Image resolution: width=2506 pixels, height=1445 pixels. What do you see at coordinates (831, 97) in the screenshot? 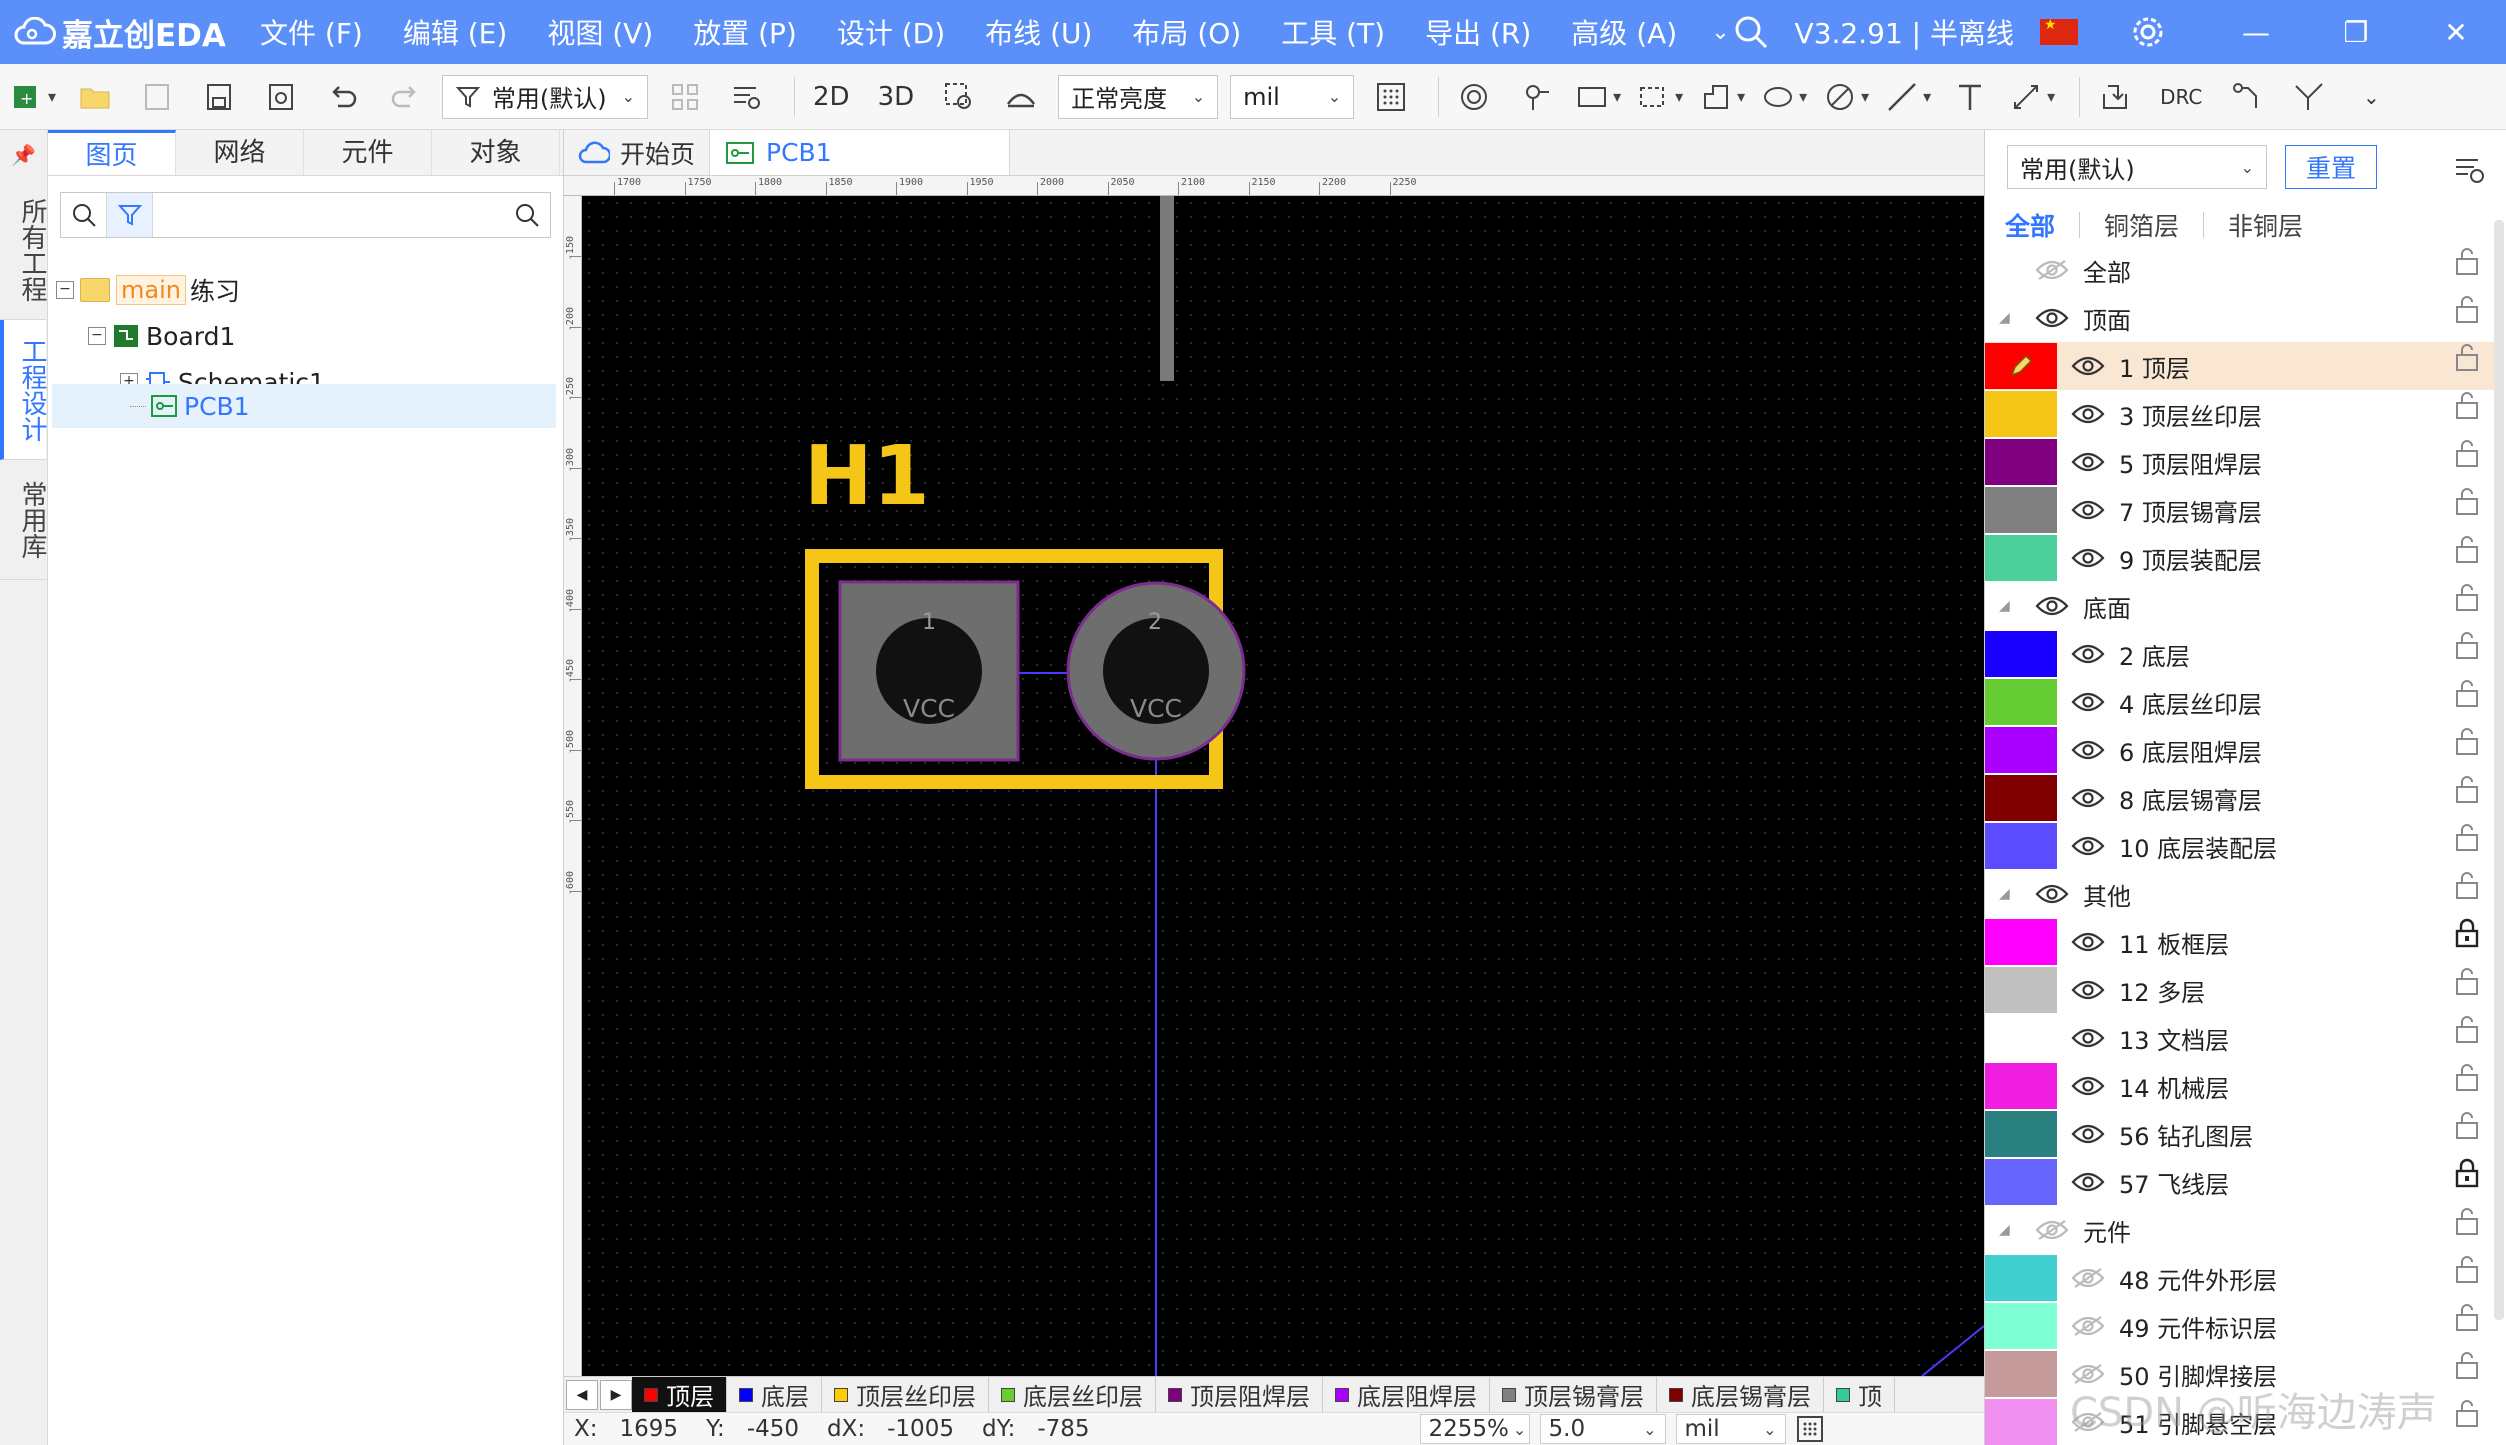
I see `view-2d-button: 2D` at bounding box center [831, 97].